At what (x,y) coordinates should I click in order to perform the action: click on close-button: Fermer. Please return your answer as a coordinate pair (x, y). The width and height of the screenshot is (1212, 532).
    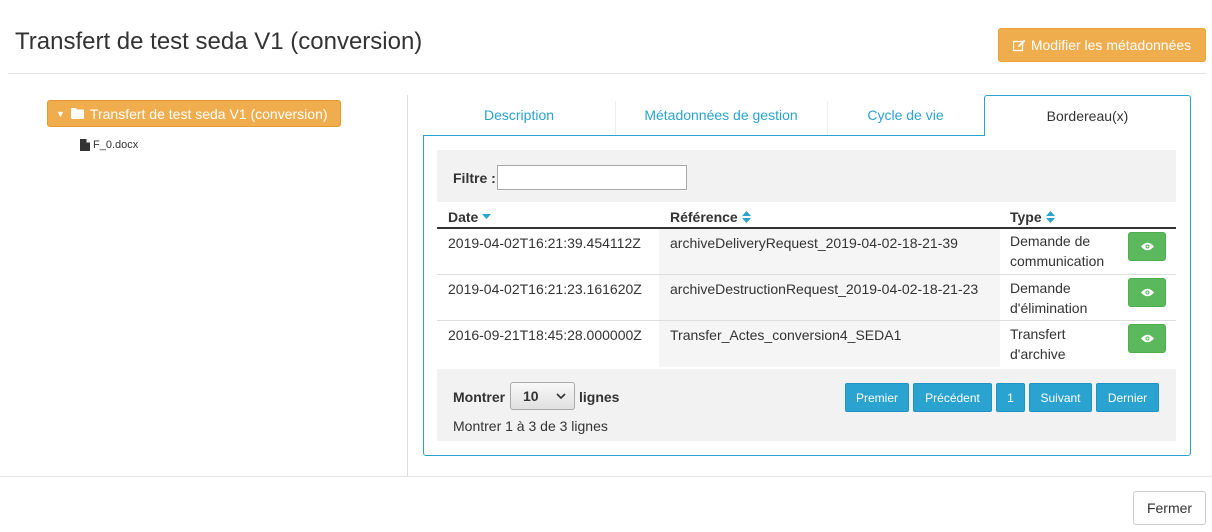
    Looking at the image, I should click on (1169, 508).